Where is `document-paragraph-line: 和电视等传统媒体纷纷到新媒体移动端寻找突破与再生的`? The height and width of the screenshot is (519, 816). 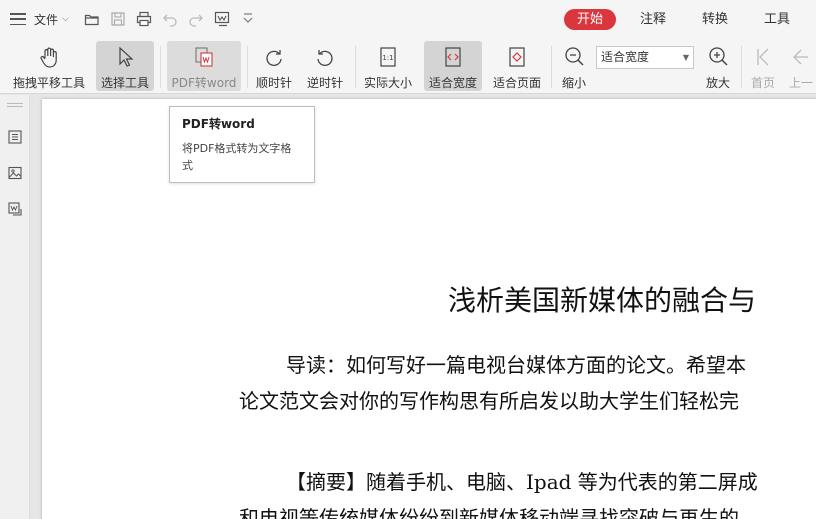
document-paragraph-line: 和电视等传统媒体纷纷到新媒体移动端寻找突破与再生的 is located at coordinates (489, 512).